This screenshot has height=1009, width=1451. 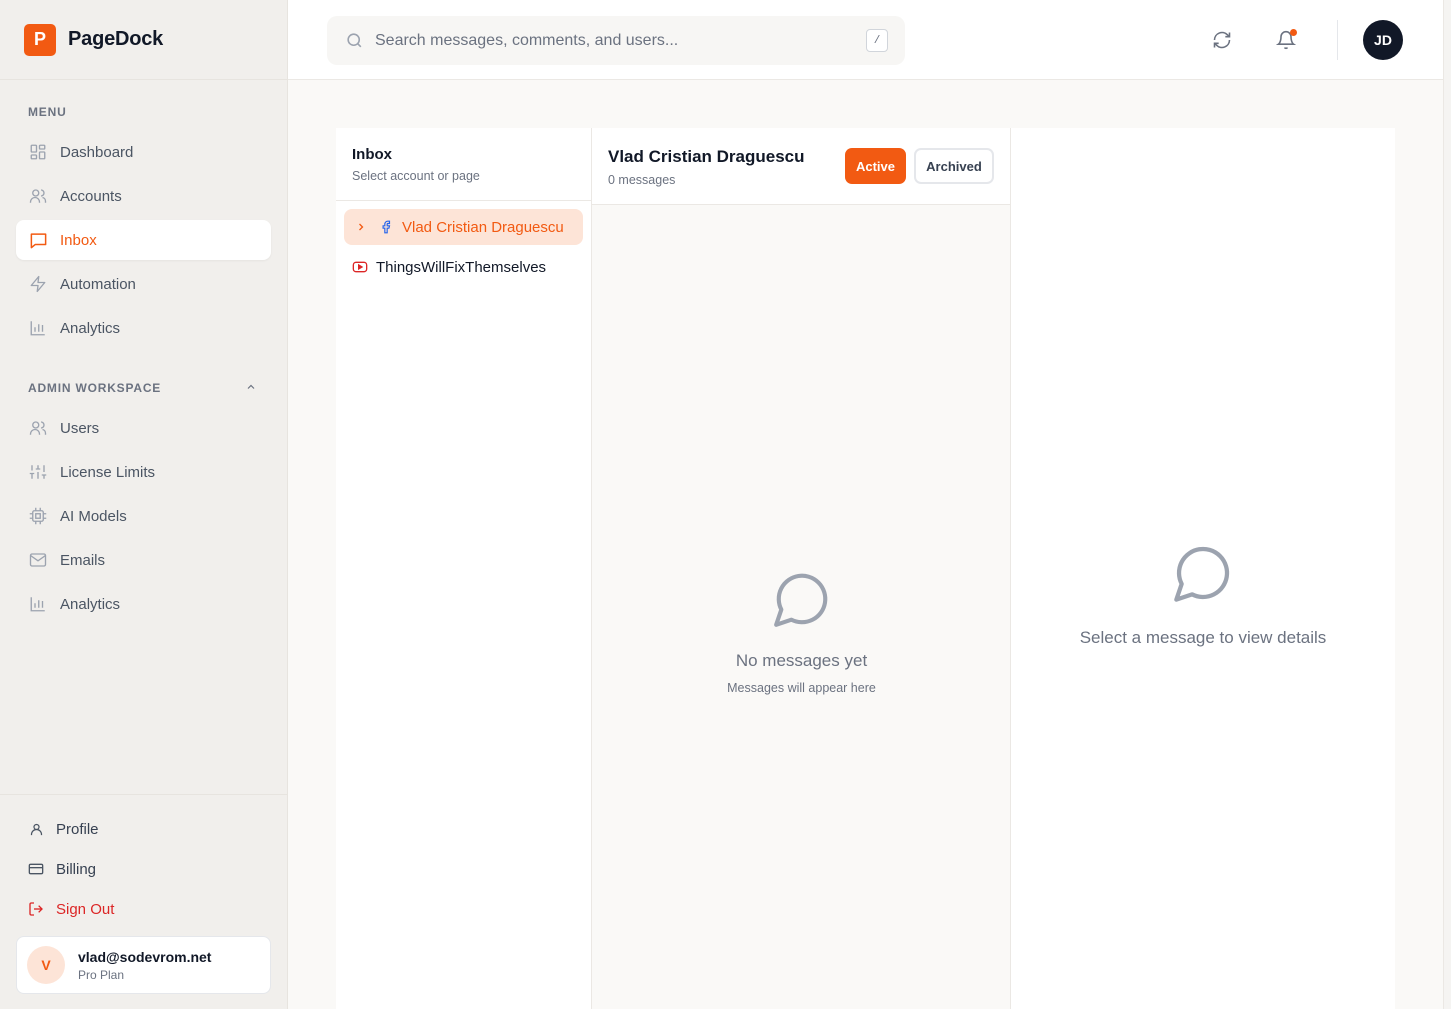 What do you see at coordinates (1293, 32) in the screenshot?
I see `notification-dot` at bounding box center [1293, 32].